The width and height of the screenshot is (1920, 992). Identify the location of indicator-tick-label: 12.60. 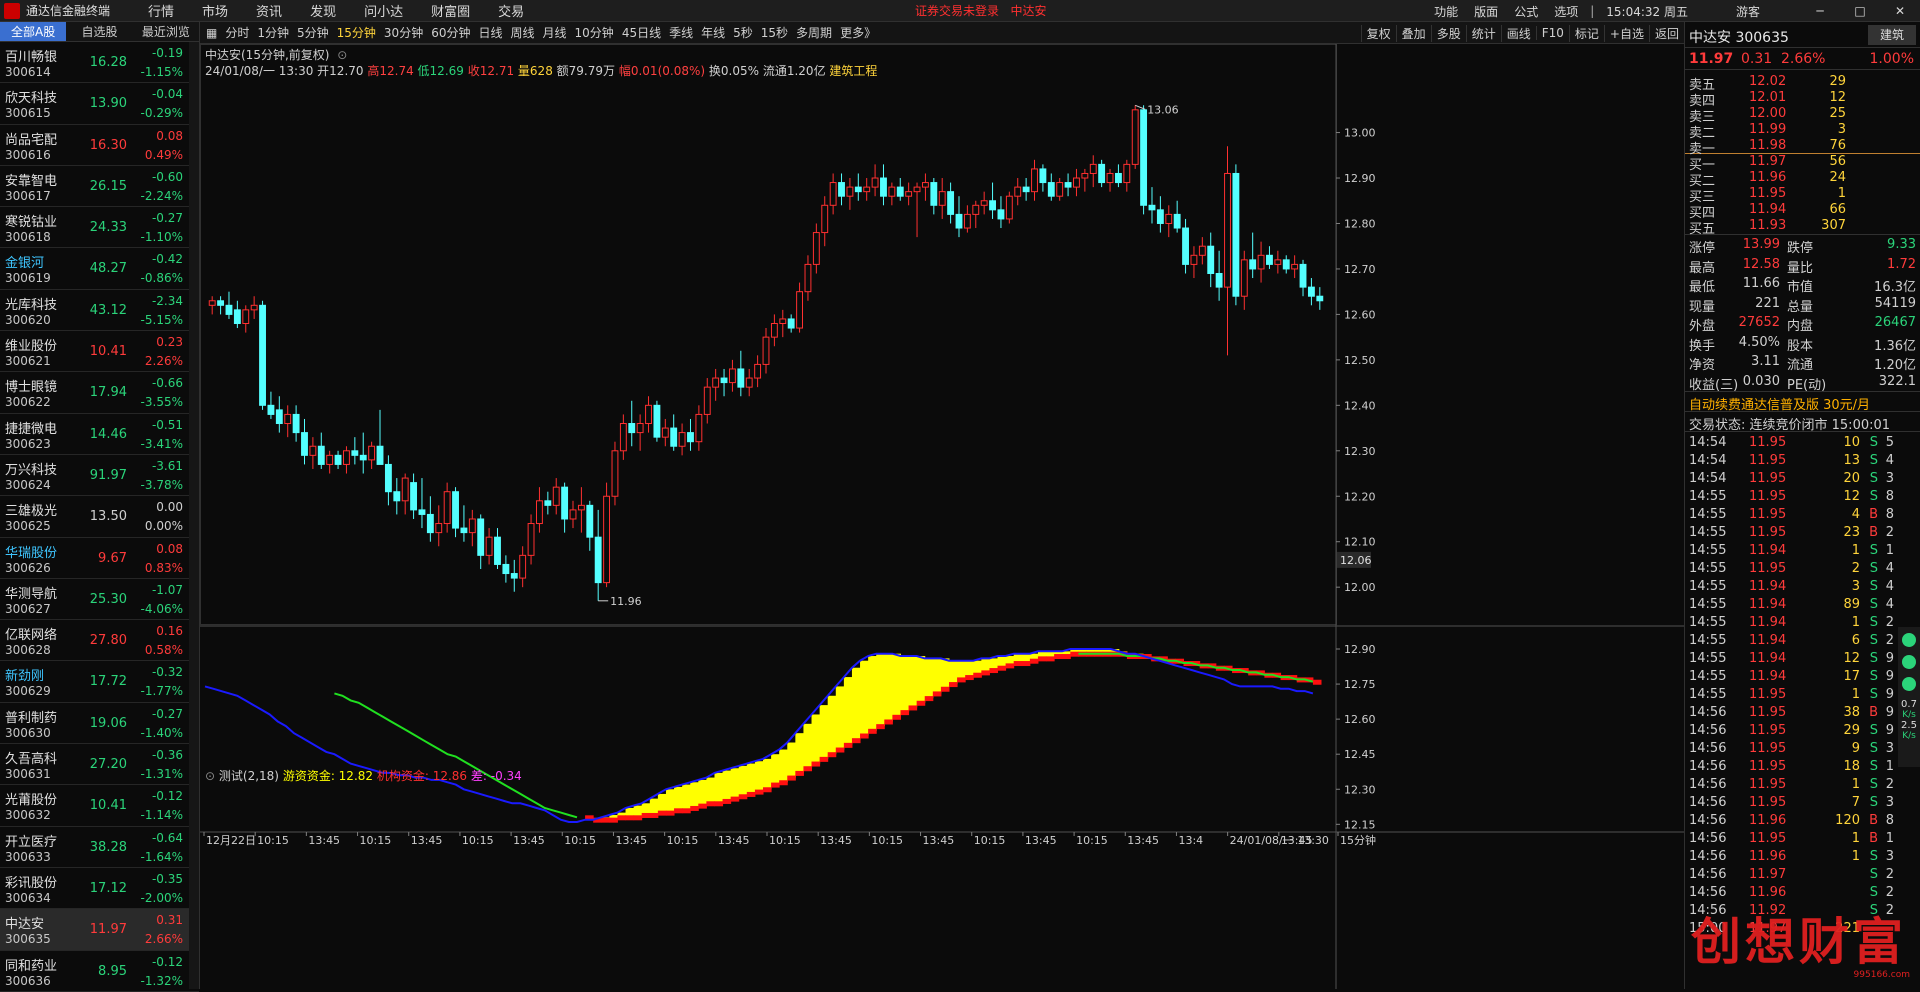
(1360, 719).